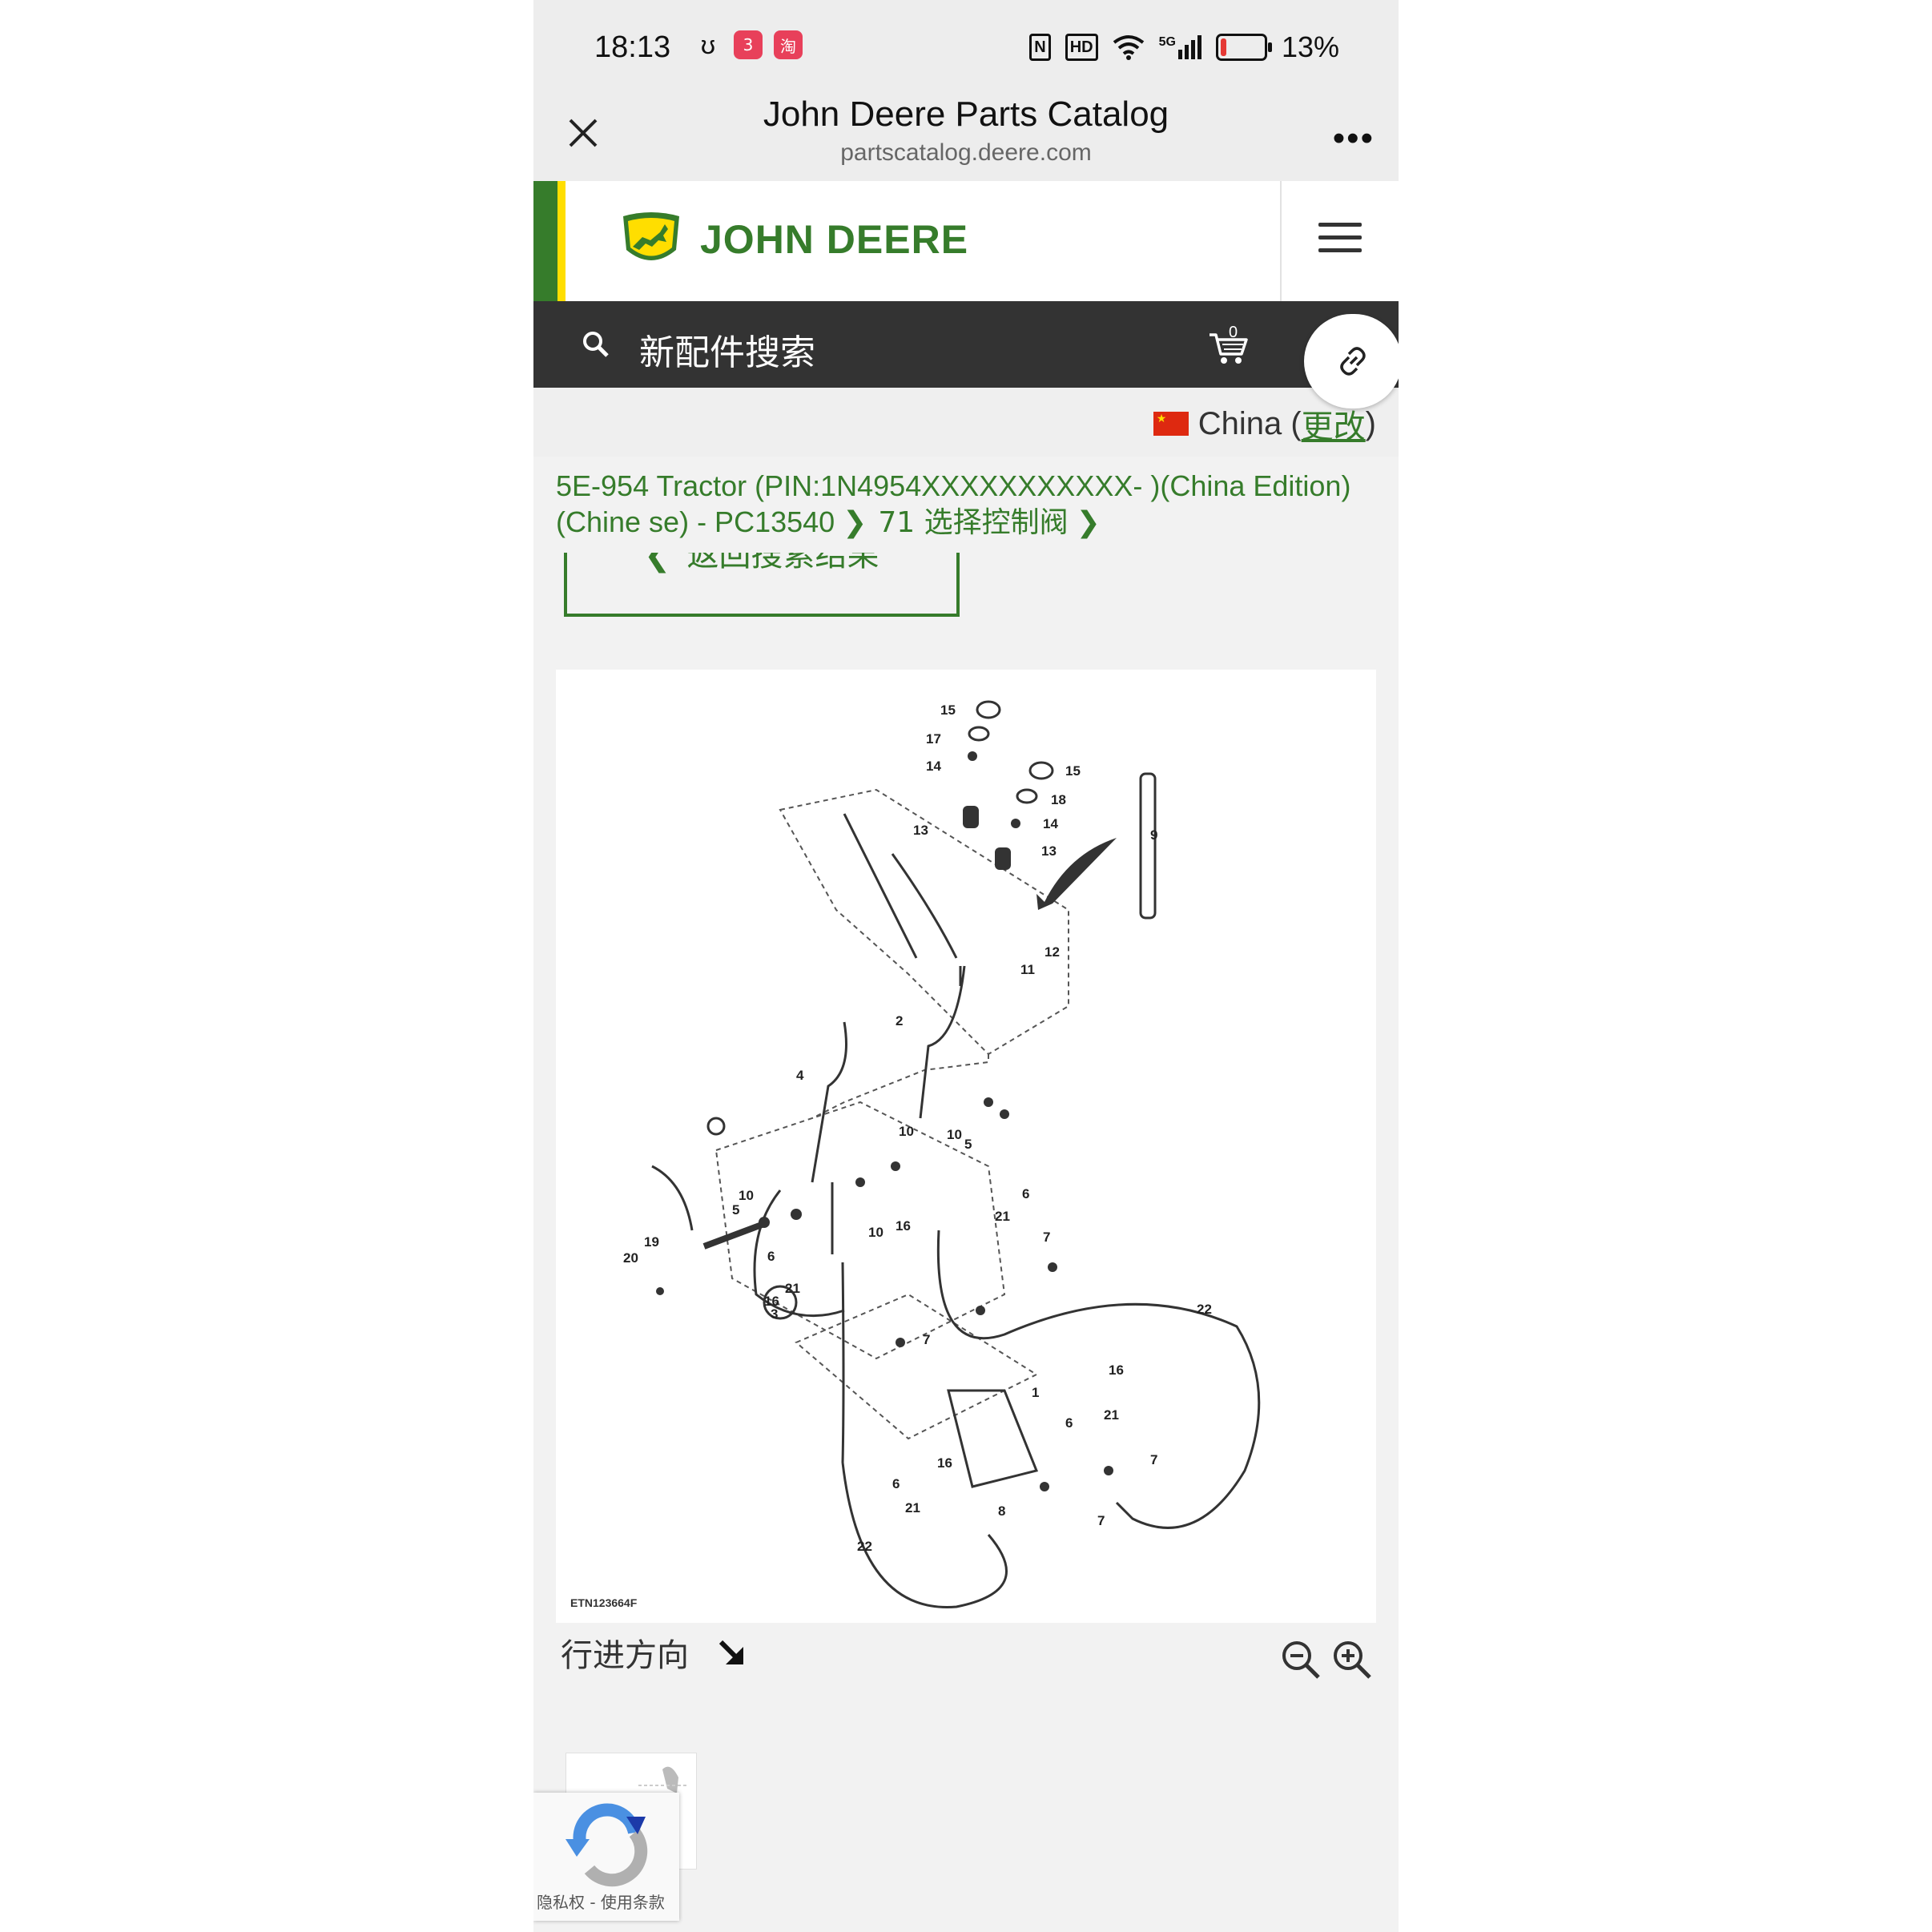 This screenshot has width=1932, height=1932. Describe the element at coordinates (708, 44) in the screenshot. I see `notification-bell-icon: ʊ` at that location.